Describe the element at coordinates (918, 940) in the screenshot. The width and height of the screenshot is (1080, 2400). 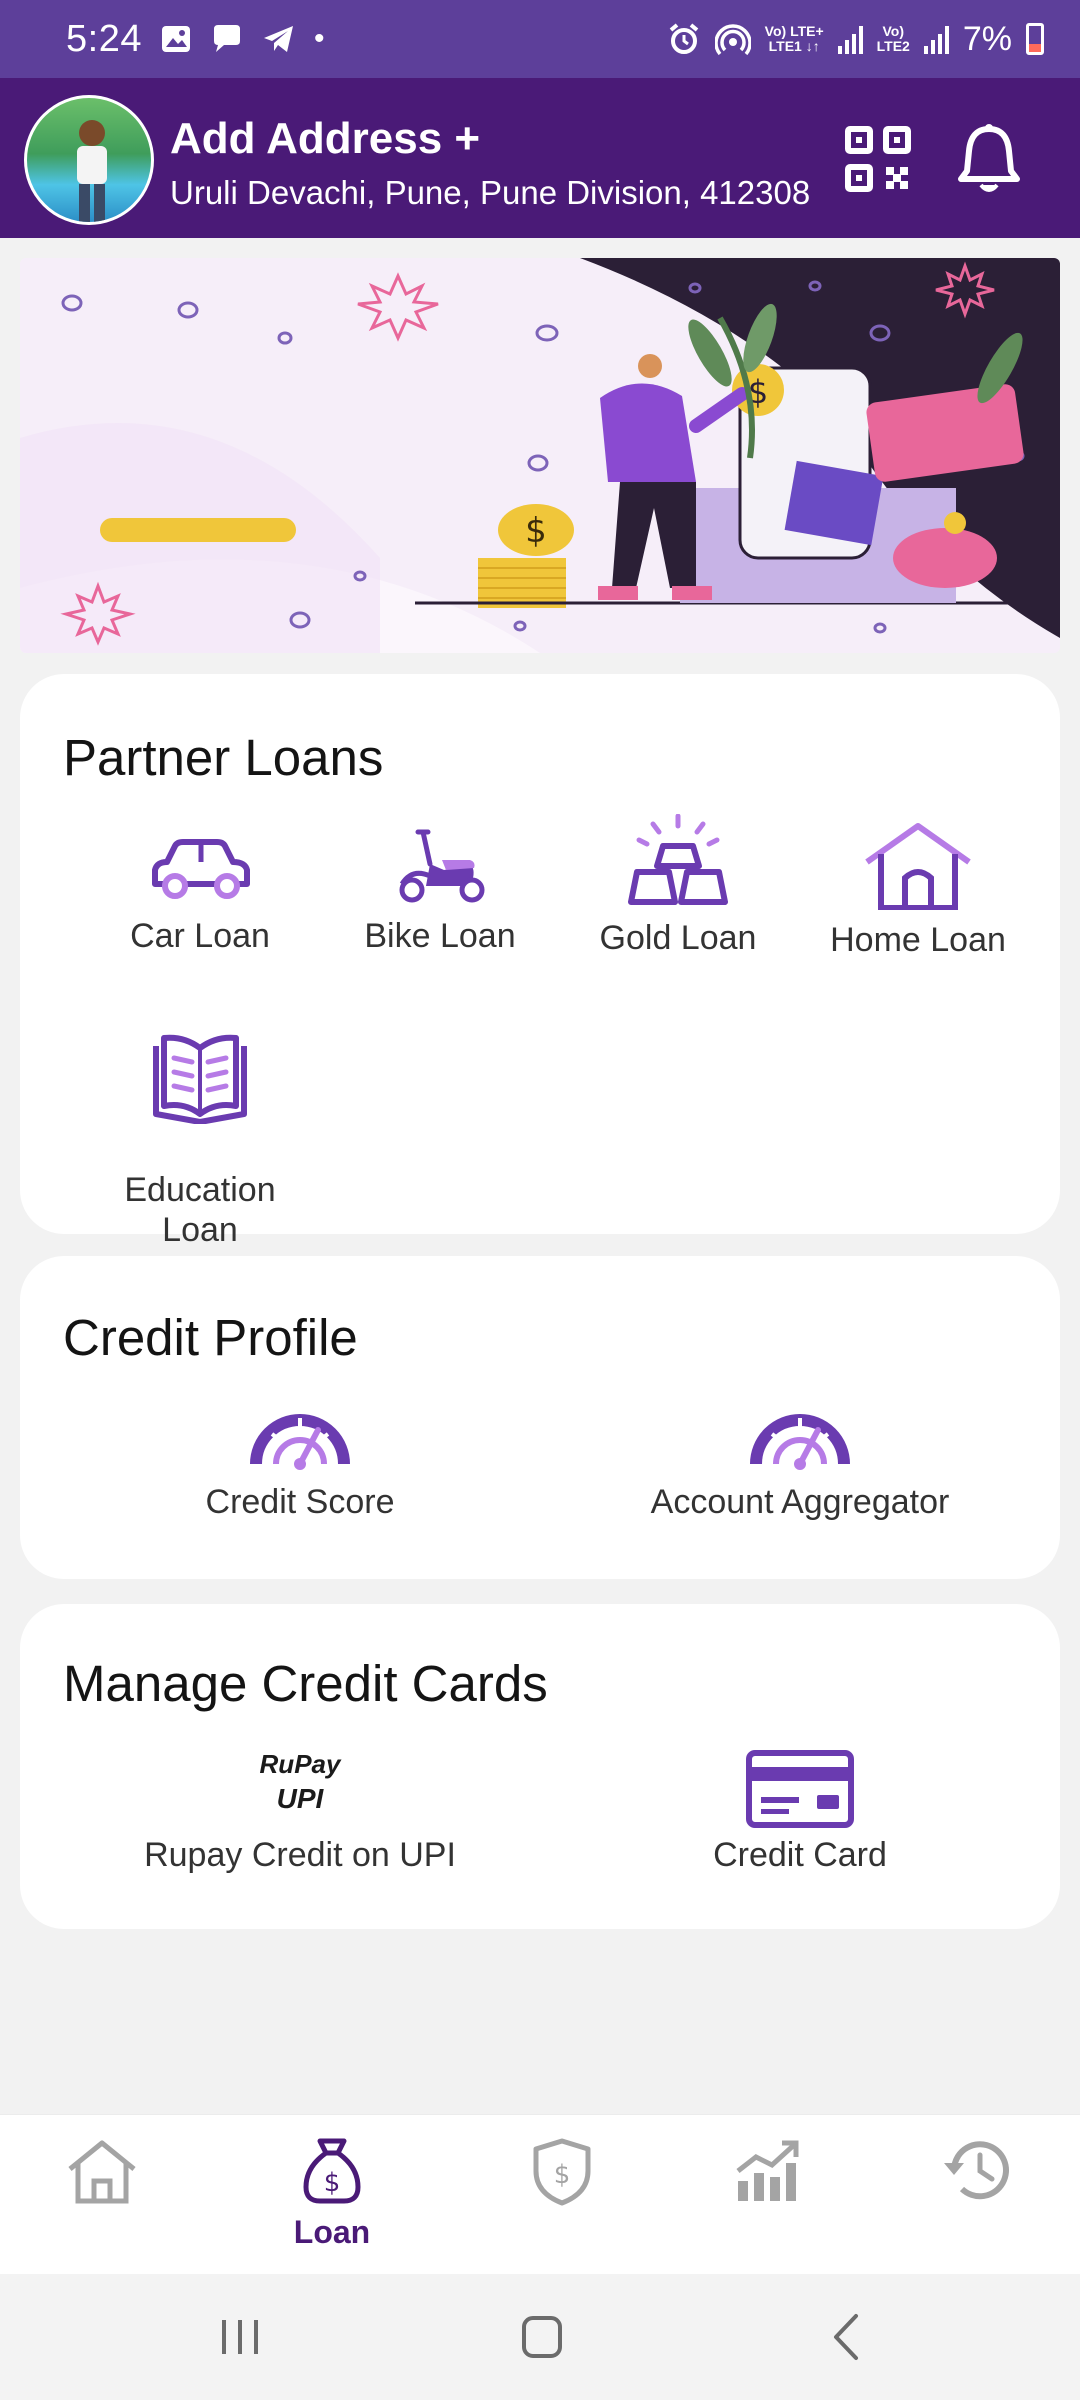
I see `home-loan-label: Home Loan` at that location.